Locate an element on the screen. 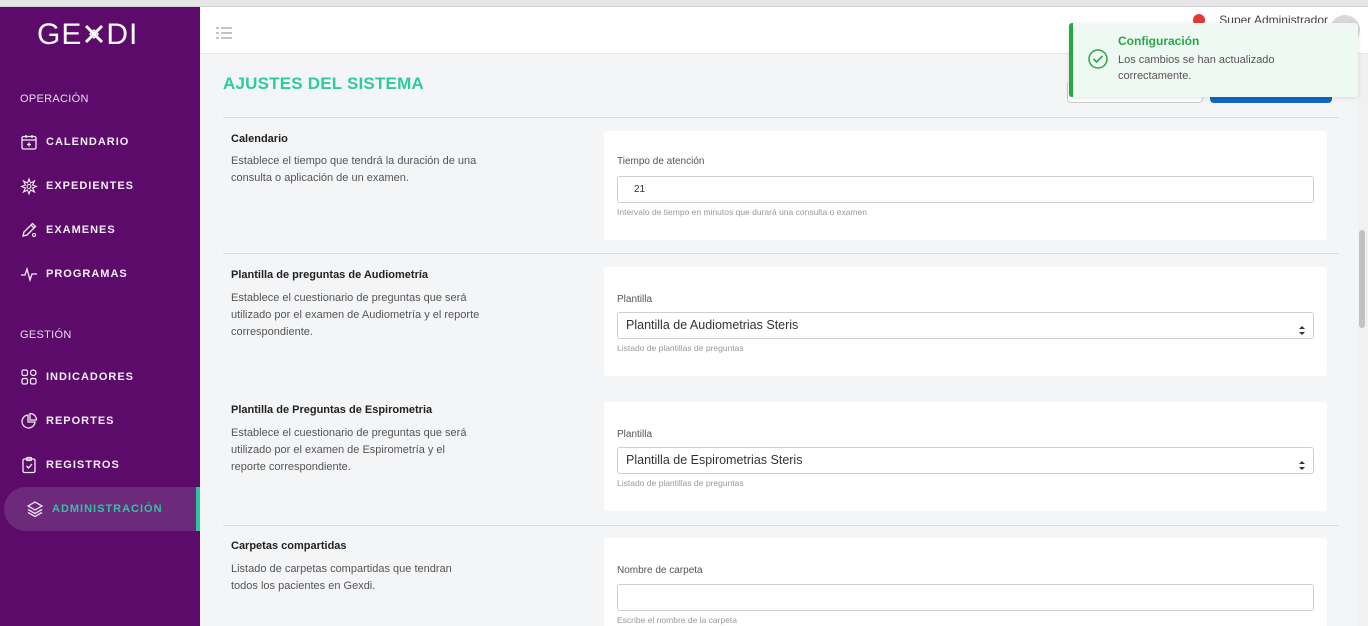 Image resolution: width=1368 pixels, height=626 pixels. sidebar-item-indicadores: INDICADORES is located at coordinates (100, 377).